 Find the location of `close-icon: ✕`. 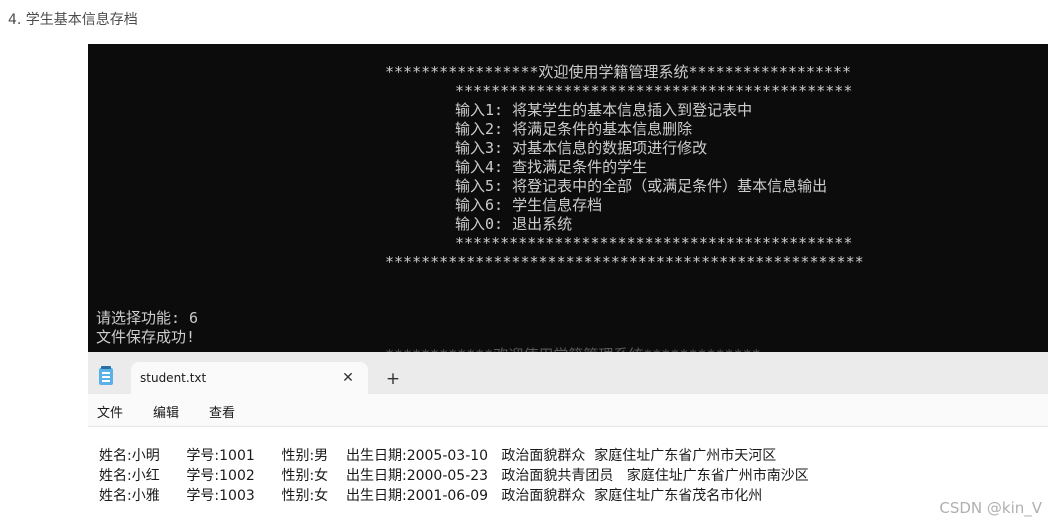

close-icon: ✕ is located at coordinates (348, 378).